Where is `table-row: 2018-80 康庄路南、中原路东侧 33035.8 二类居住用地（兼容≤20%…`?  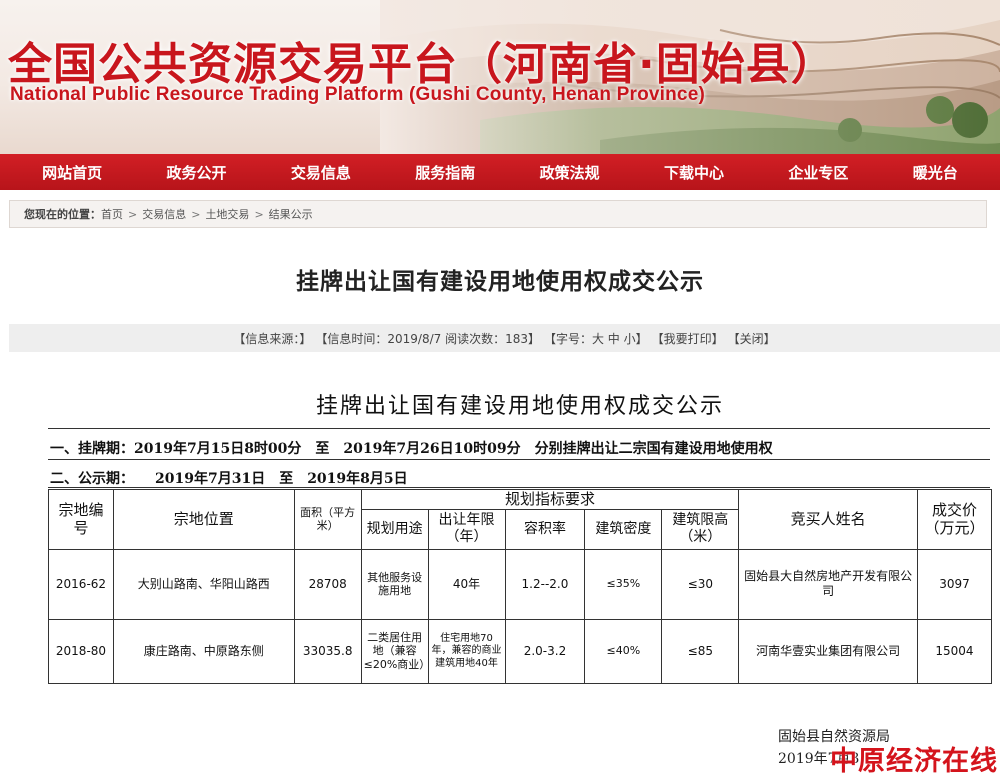 table-row: 2018-80 康庄路南、中原路东侧 33035.8 二类居住用地（兼容≤20%… is located at coordinates (520, 651).